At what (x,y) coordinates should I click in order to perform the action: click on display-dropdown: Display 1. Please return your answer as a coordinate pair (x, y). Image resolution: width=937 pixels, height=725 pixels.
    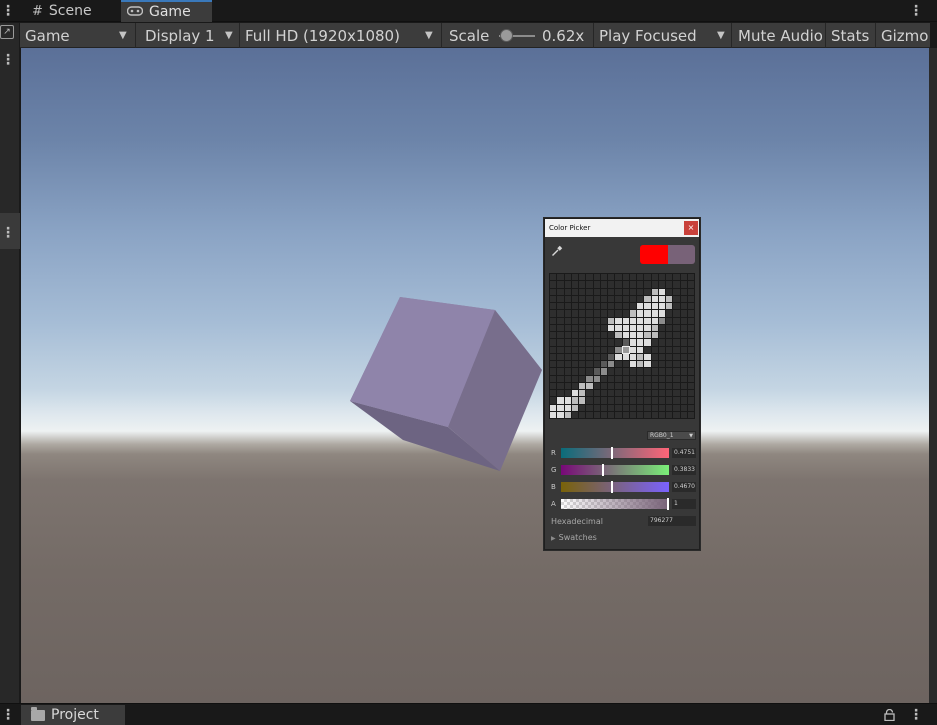
    Looking at the image, I should click on (185, 35).